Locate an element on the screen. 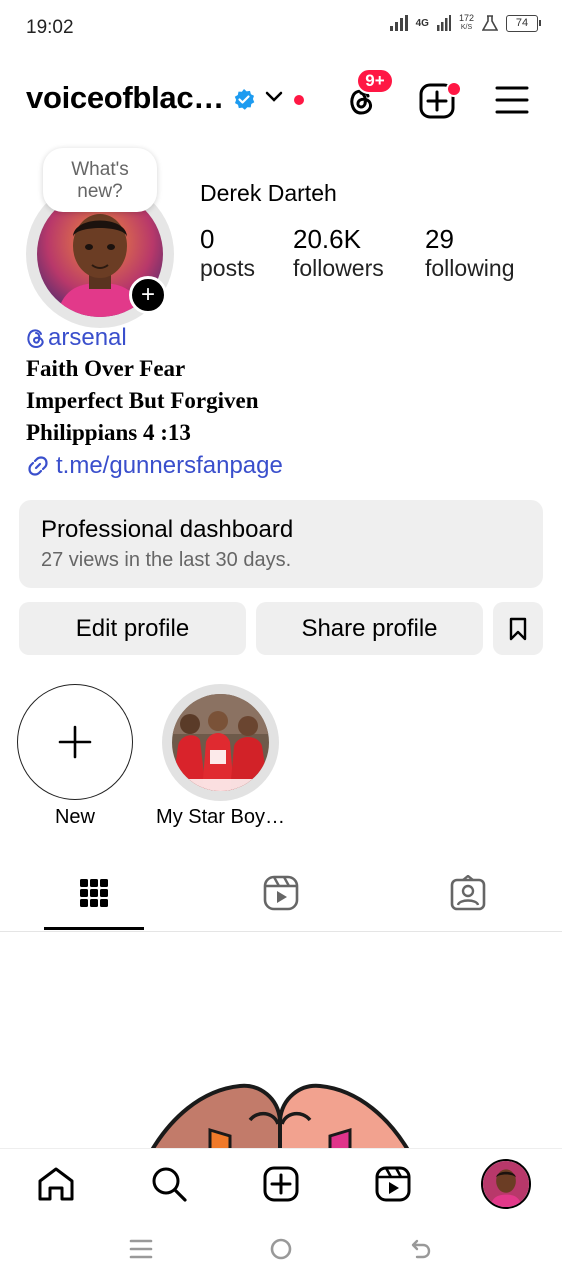 The height and width of the screenshot is (1280, 562). battery-icon: 74 is located at coordinates (523, 23).